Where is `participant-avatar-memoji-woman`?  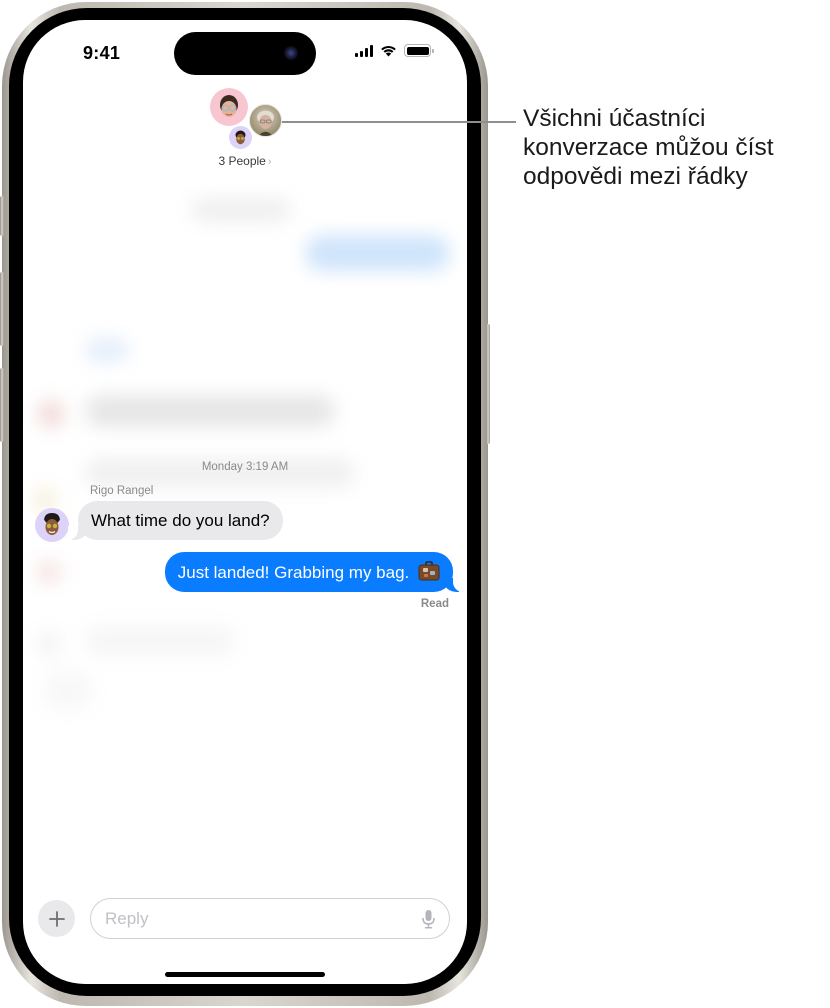
participant-avatar-memoji-woman is located at coordinates (229, 107).